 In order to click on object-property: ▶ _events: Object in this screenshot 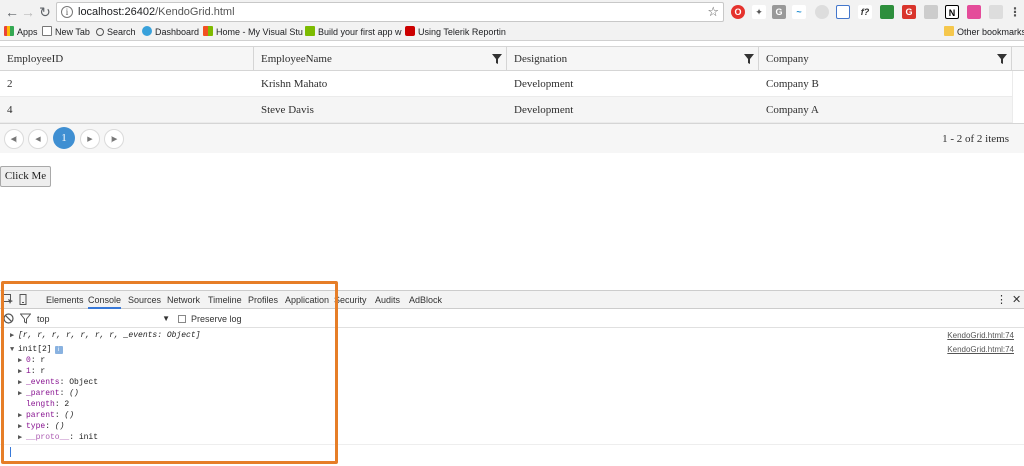, I will do `click(512, 383)`.